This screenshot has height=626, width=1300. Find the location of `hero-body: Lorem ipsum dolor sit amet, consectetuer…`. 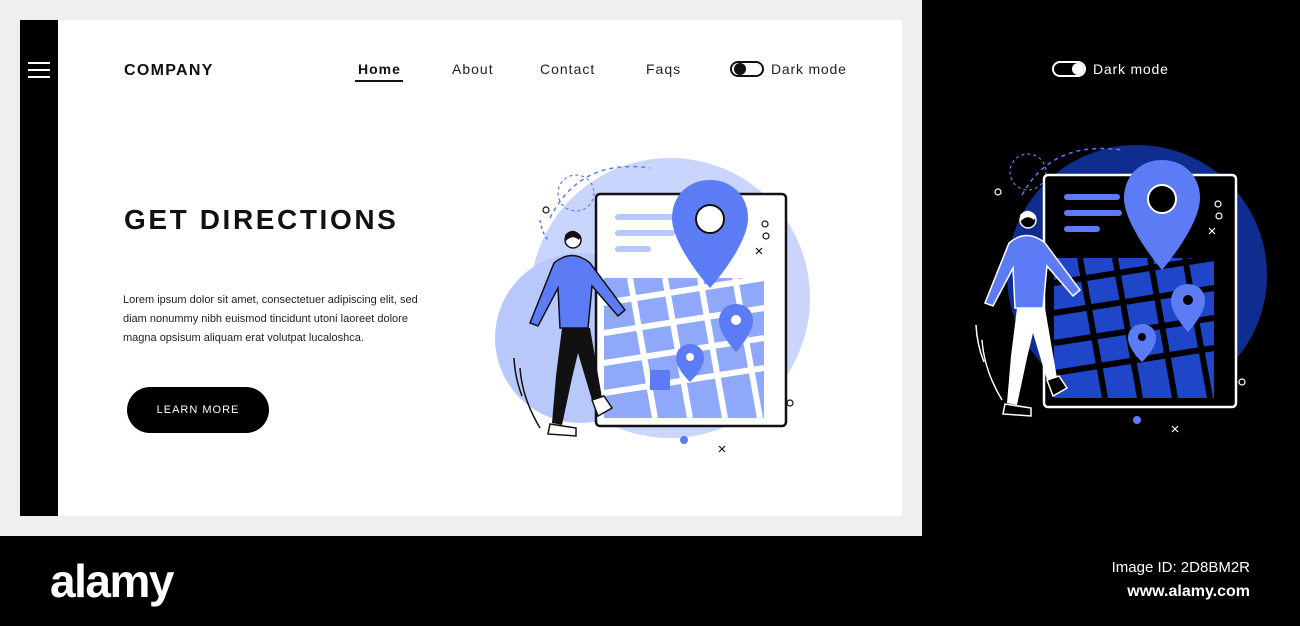

hero-body: Lorem ipsum dolor sit amet, consectetuer… is located at coordinates (270, 319).